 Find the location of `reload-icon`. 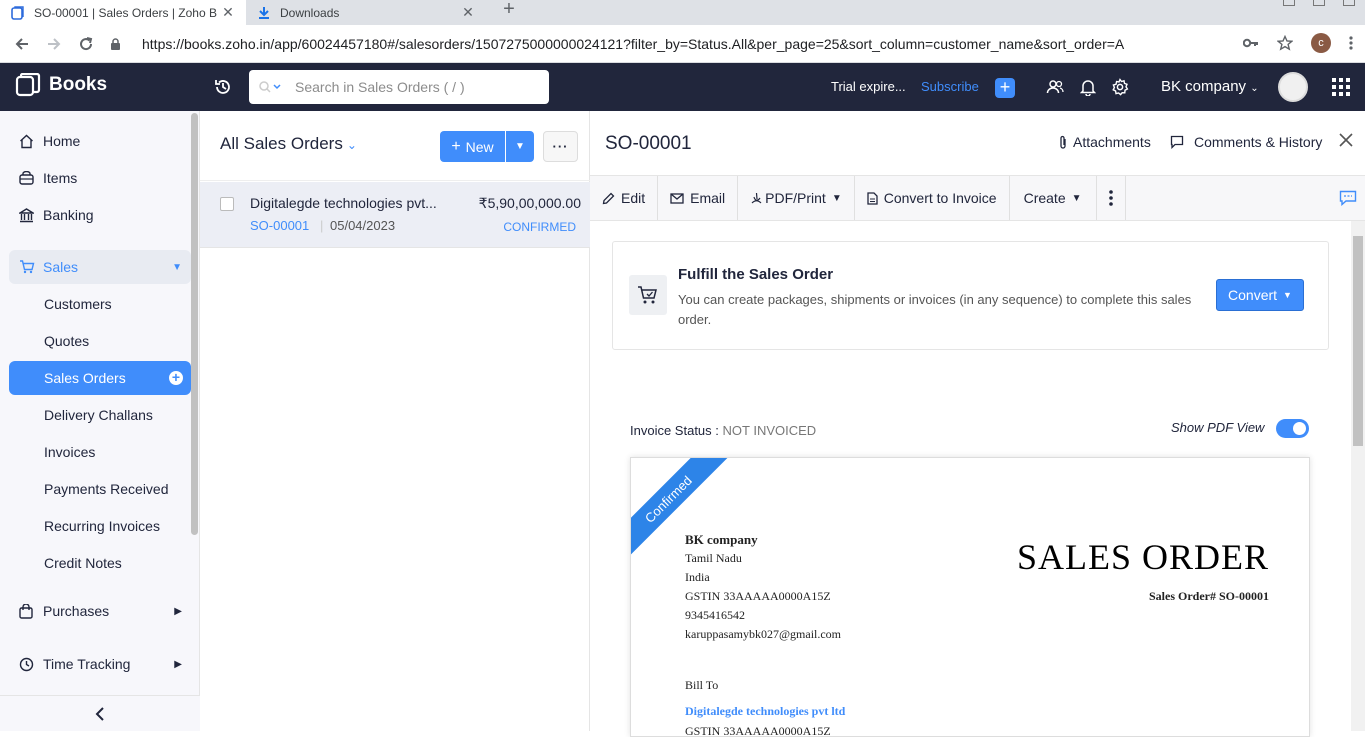

reload-icon is located at coordinates (86, 44).